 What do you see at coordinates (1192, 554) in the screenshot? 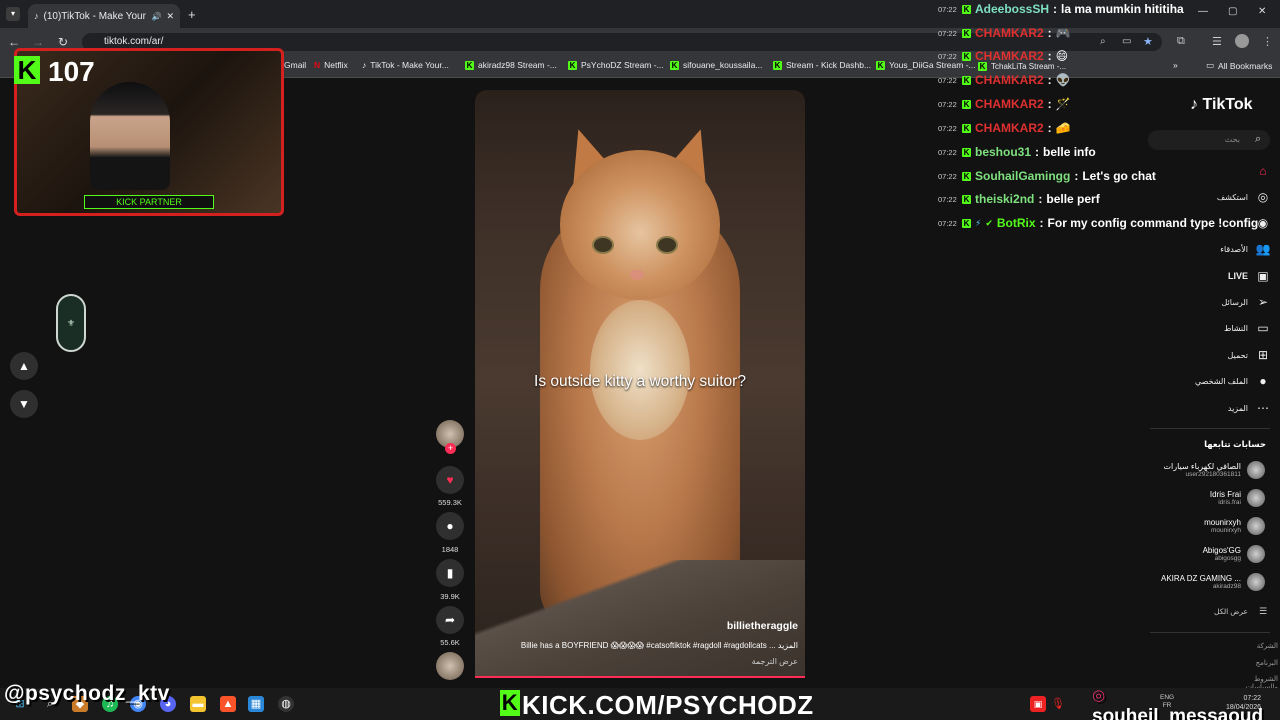
I see `following-account: Abigos'GG abigosgg` at bounding box center [1192, 554].